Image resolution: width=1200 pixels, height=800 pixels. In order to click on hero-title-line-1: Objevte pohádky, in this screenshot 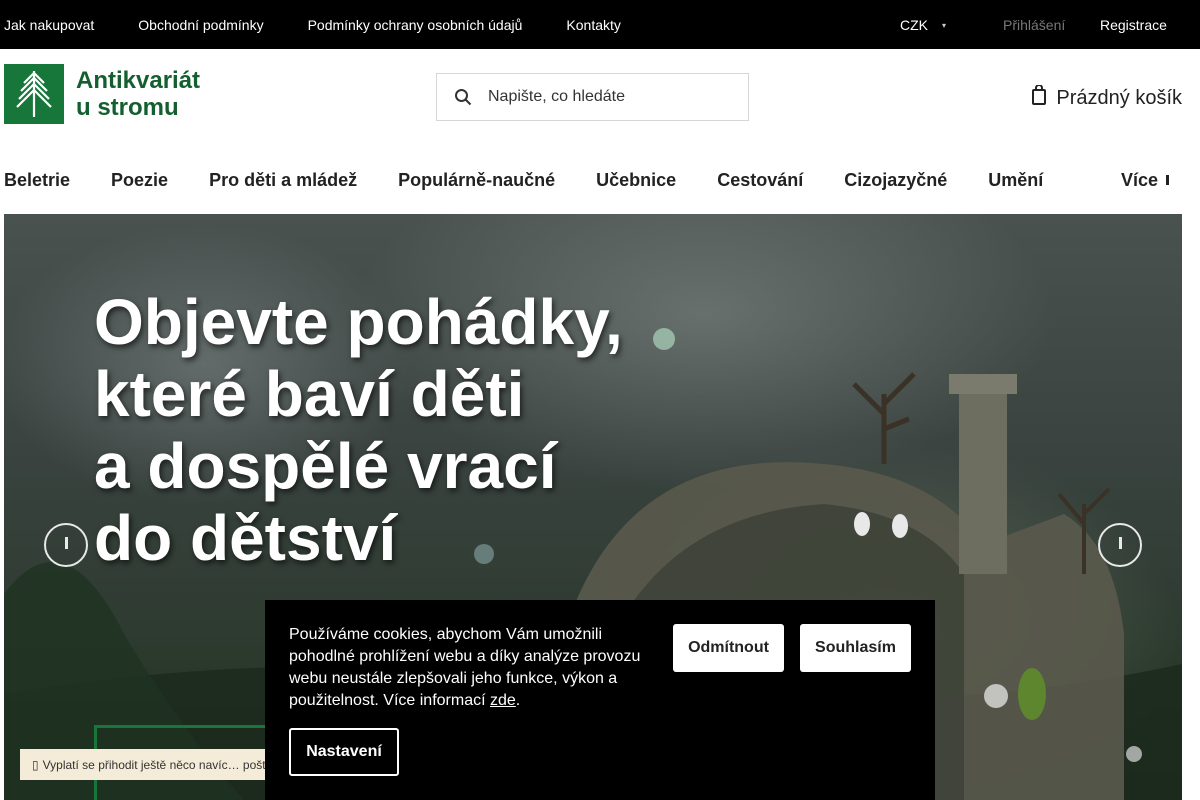, I will do `click(358, 322)`.